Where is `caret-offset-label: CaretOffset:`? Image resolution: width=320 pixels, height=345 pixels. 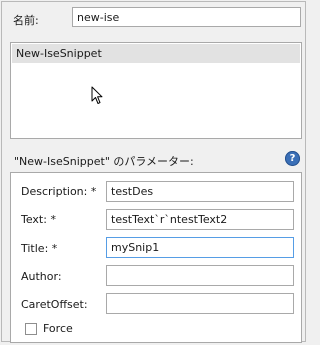 caret-offset-label: CaretOffset: is located at coordinates (54, 304).